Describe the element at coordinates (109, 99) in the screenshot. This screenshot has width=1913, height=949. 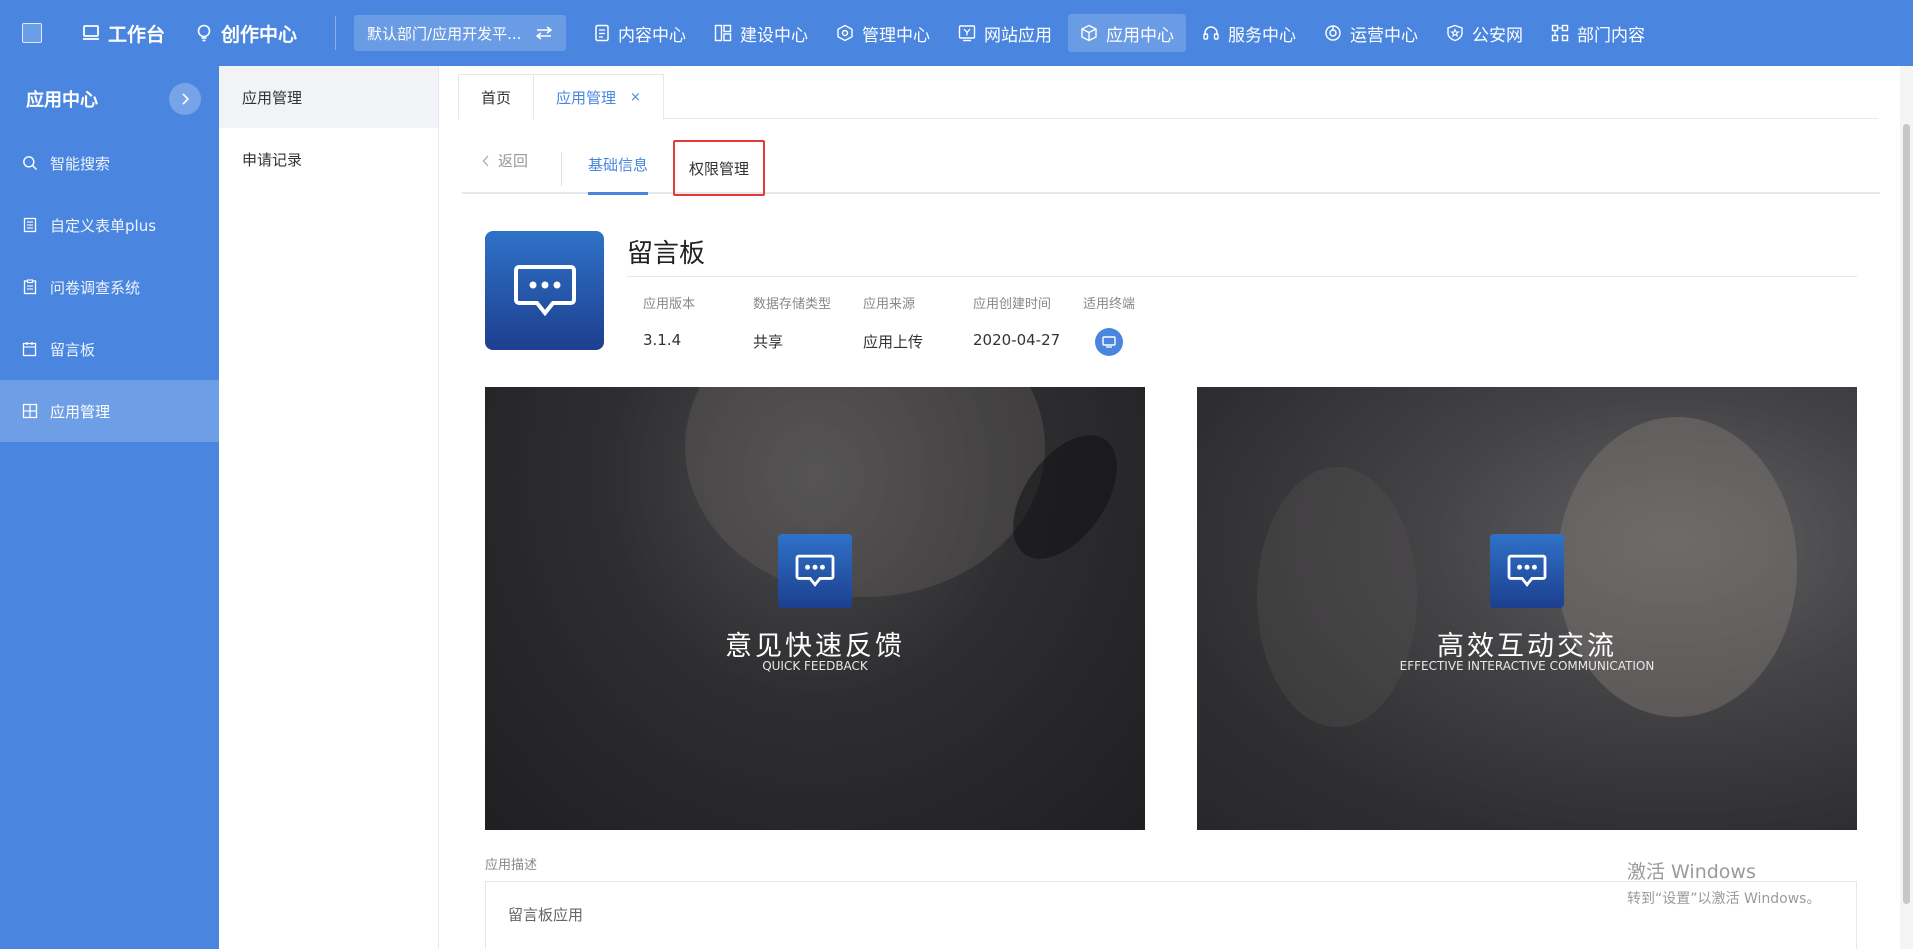
I see `sidebar-header: 应用中心` at that location.